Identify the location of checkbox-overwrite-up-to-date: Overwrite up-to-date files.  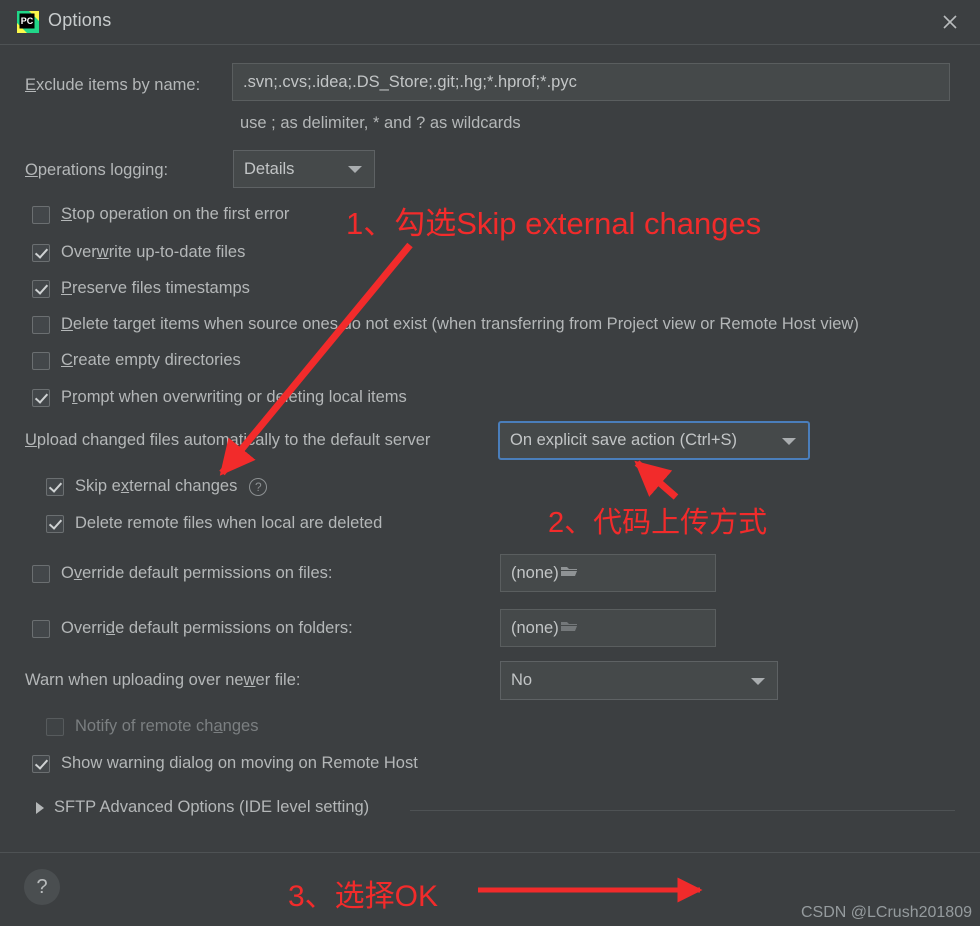
(138, 252).